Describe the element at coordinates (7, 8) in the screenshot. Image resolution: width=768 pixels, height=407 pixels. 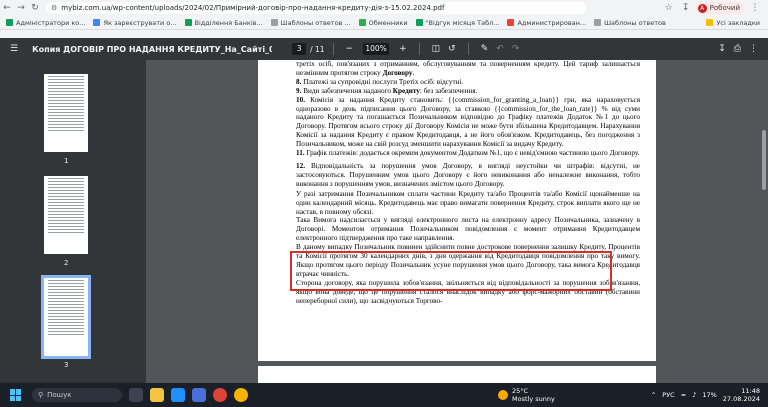
I see `back-icon: ←` at that location.